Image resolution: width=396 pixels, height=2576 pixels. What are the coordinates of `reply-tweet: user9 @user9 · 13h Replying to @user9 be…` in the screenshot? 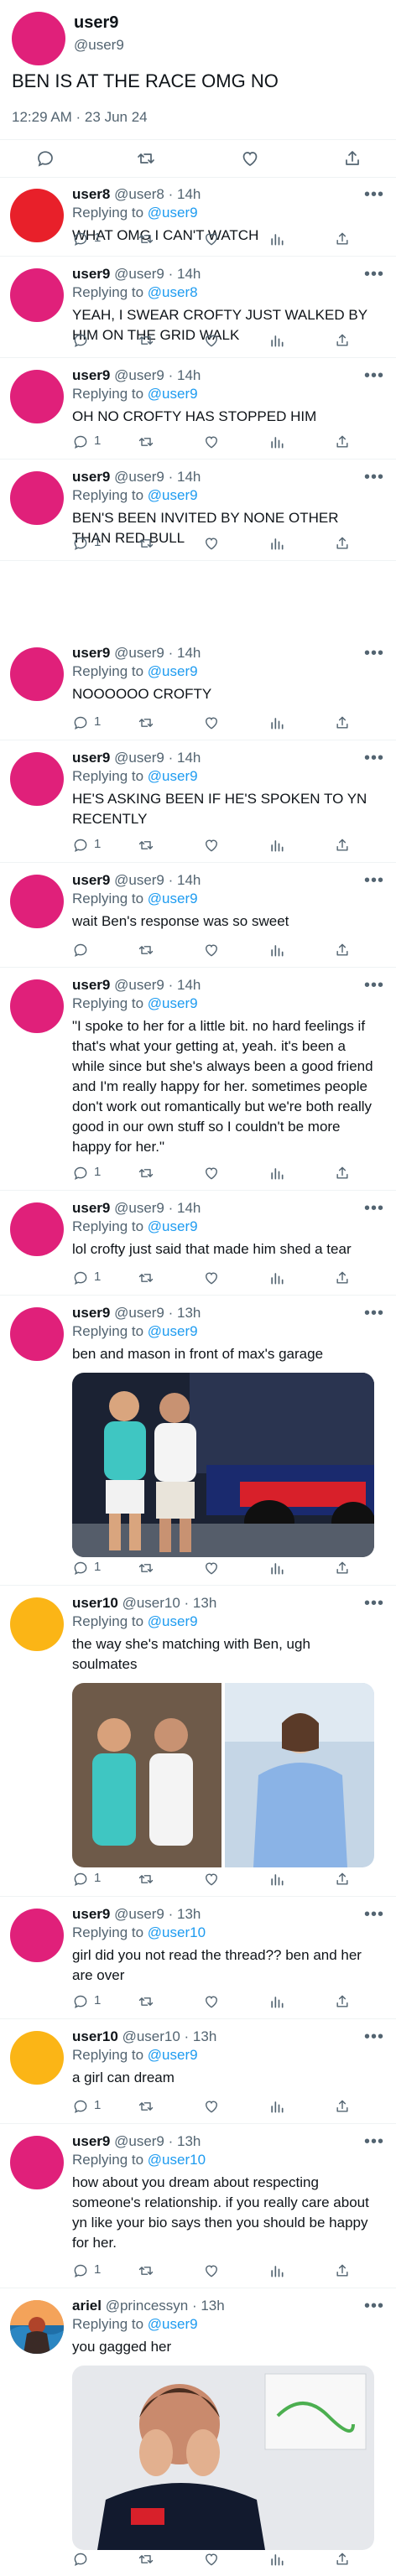 It's located at (198, 1441).